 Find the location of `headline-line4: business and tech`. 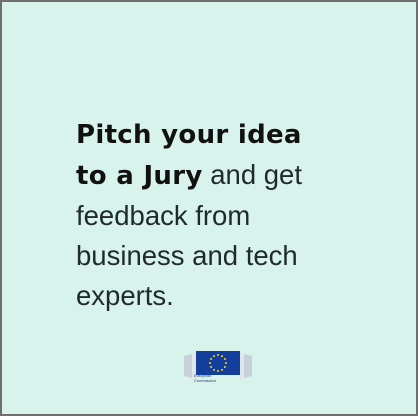

headline-line4: business and tech is located at coordinates (187, 255).